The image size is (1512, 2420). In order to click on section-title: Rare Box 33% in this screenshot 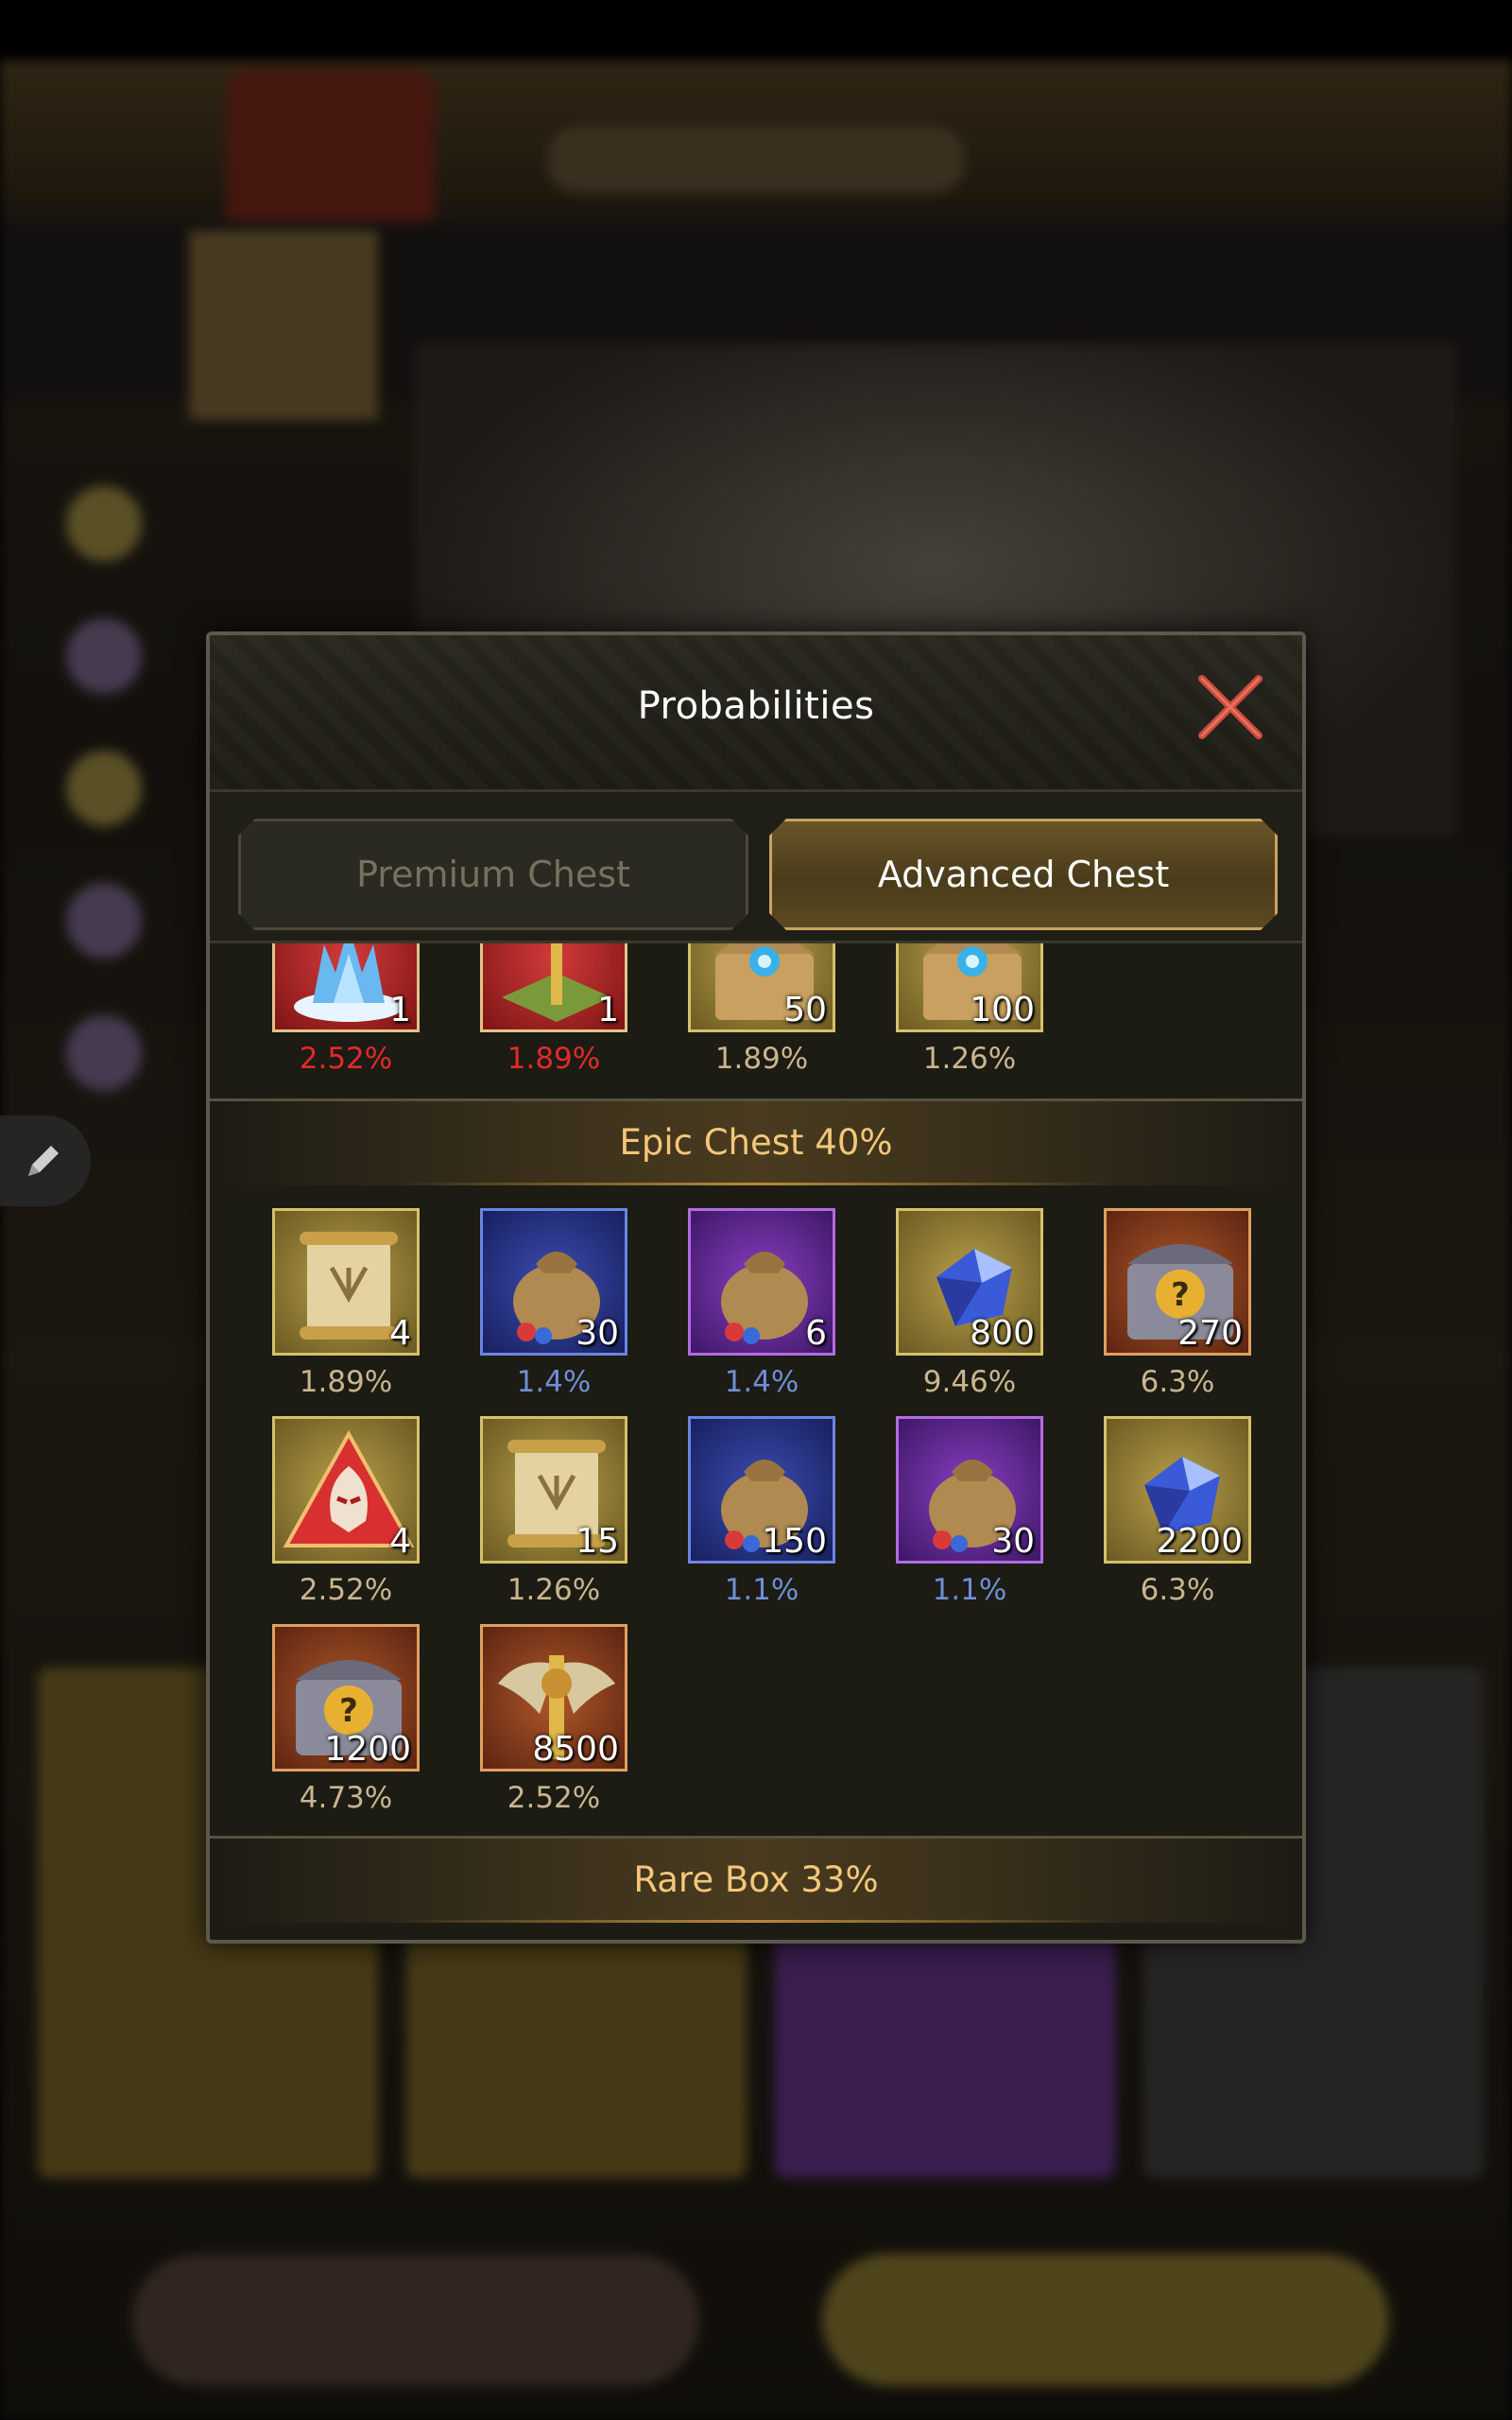, I will do `click(756, 1879)`.